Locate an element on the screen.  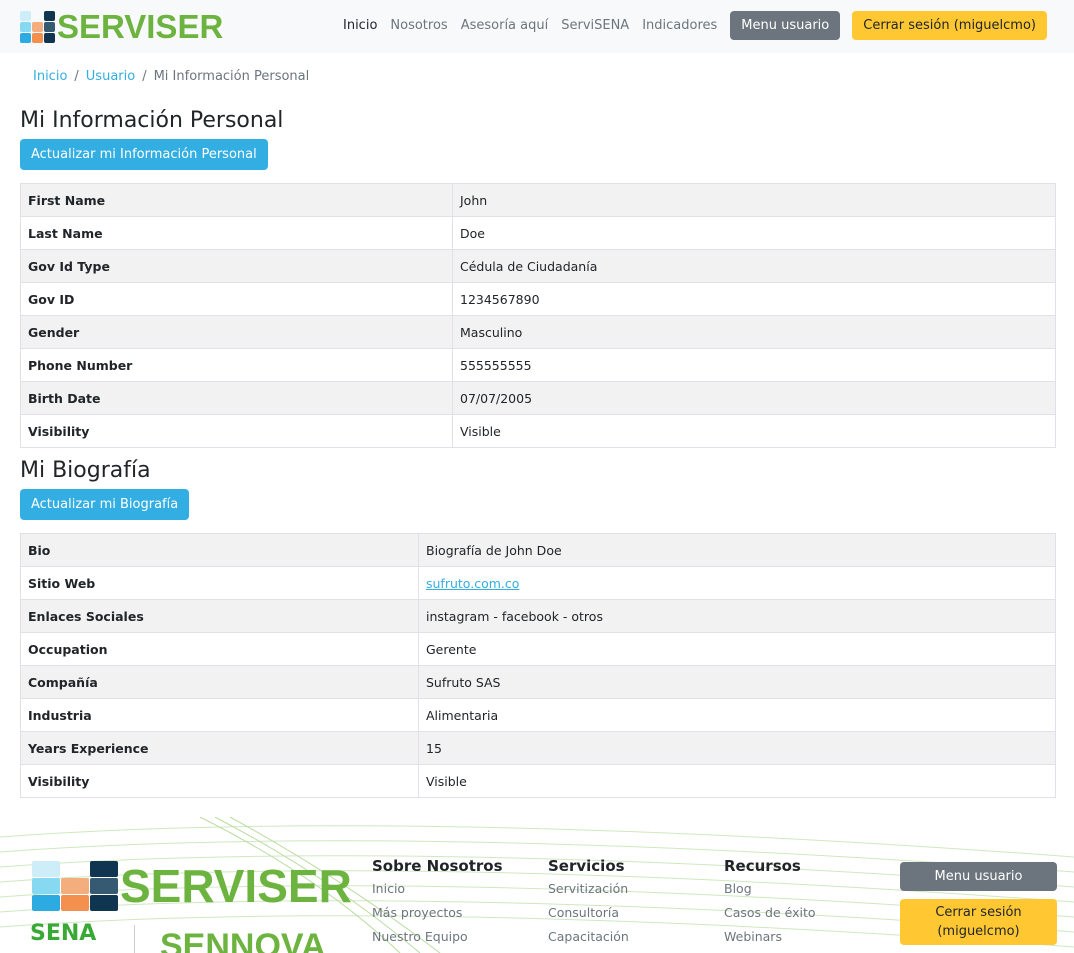
field-label: Bio is located at coordinates (219, 550).